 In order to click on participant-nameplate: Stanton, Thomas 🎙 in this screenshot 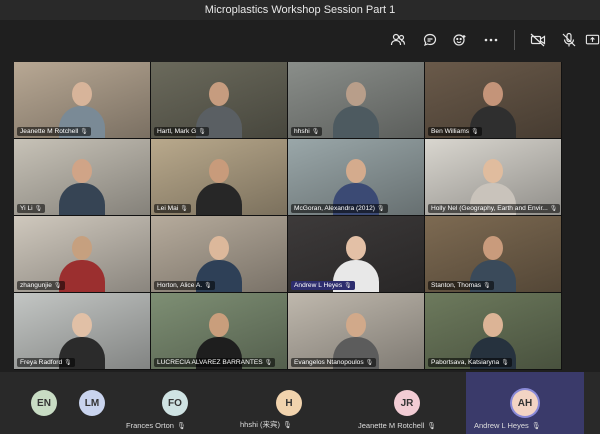, I will do `click(461, 285)`.